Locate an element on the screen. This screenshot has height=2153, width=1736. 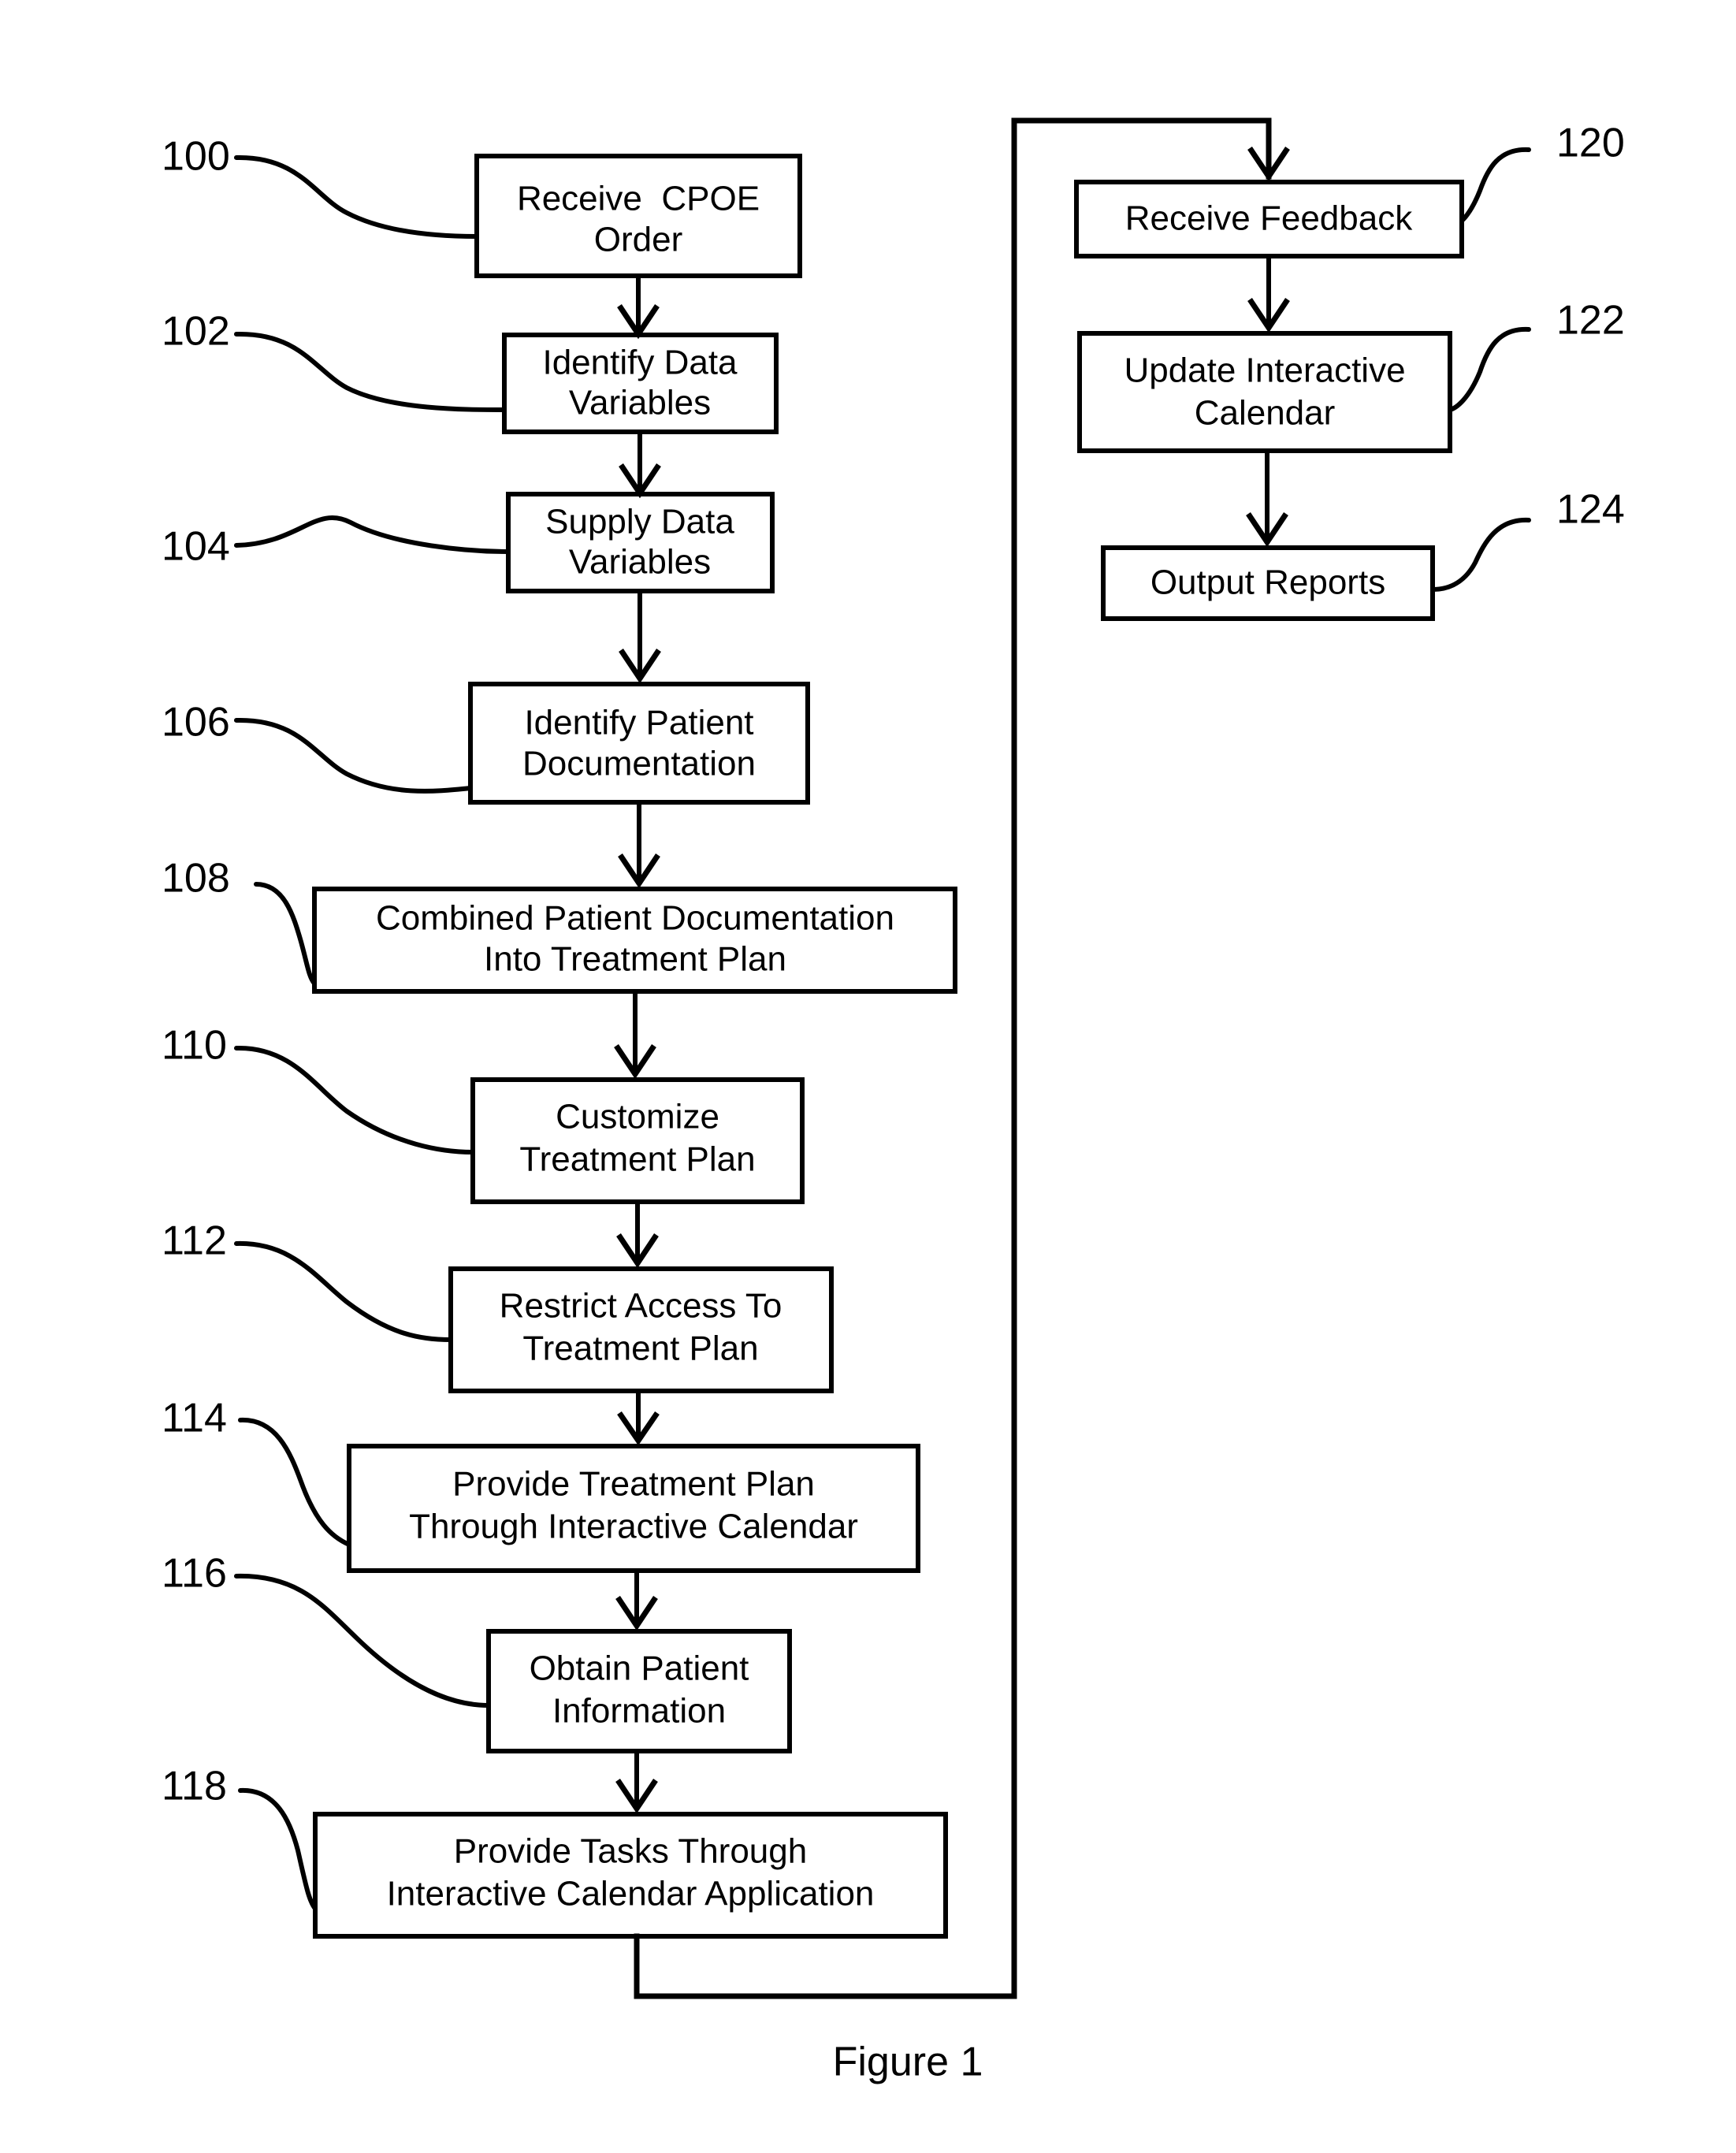
process-box-104-line2: Variables is located at coordinates (640, 562).